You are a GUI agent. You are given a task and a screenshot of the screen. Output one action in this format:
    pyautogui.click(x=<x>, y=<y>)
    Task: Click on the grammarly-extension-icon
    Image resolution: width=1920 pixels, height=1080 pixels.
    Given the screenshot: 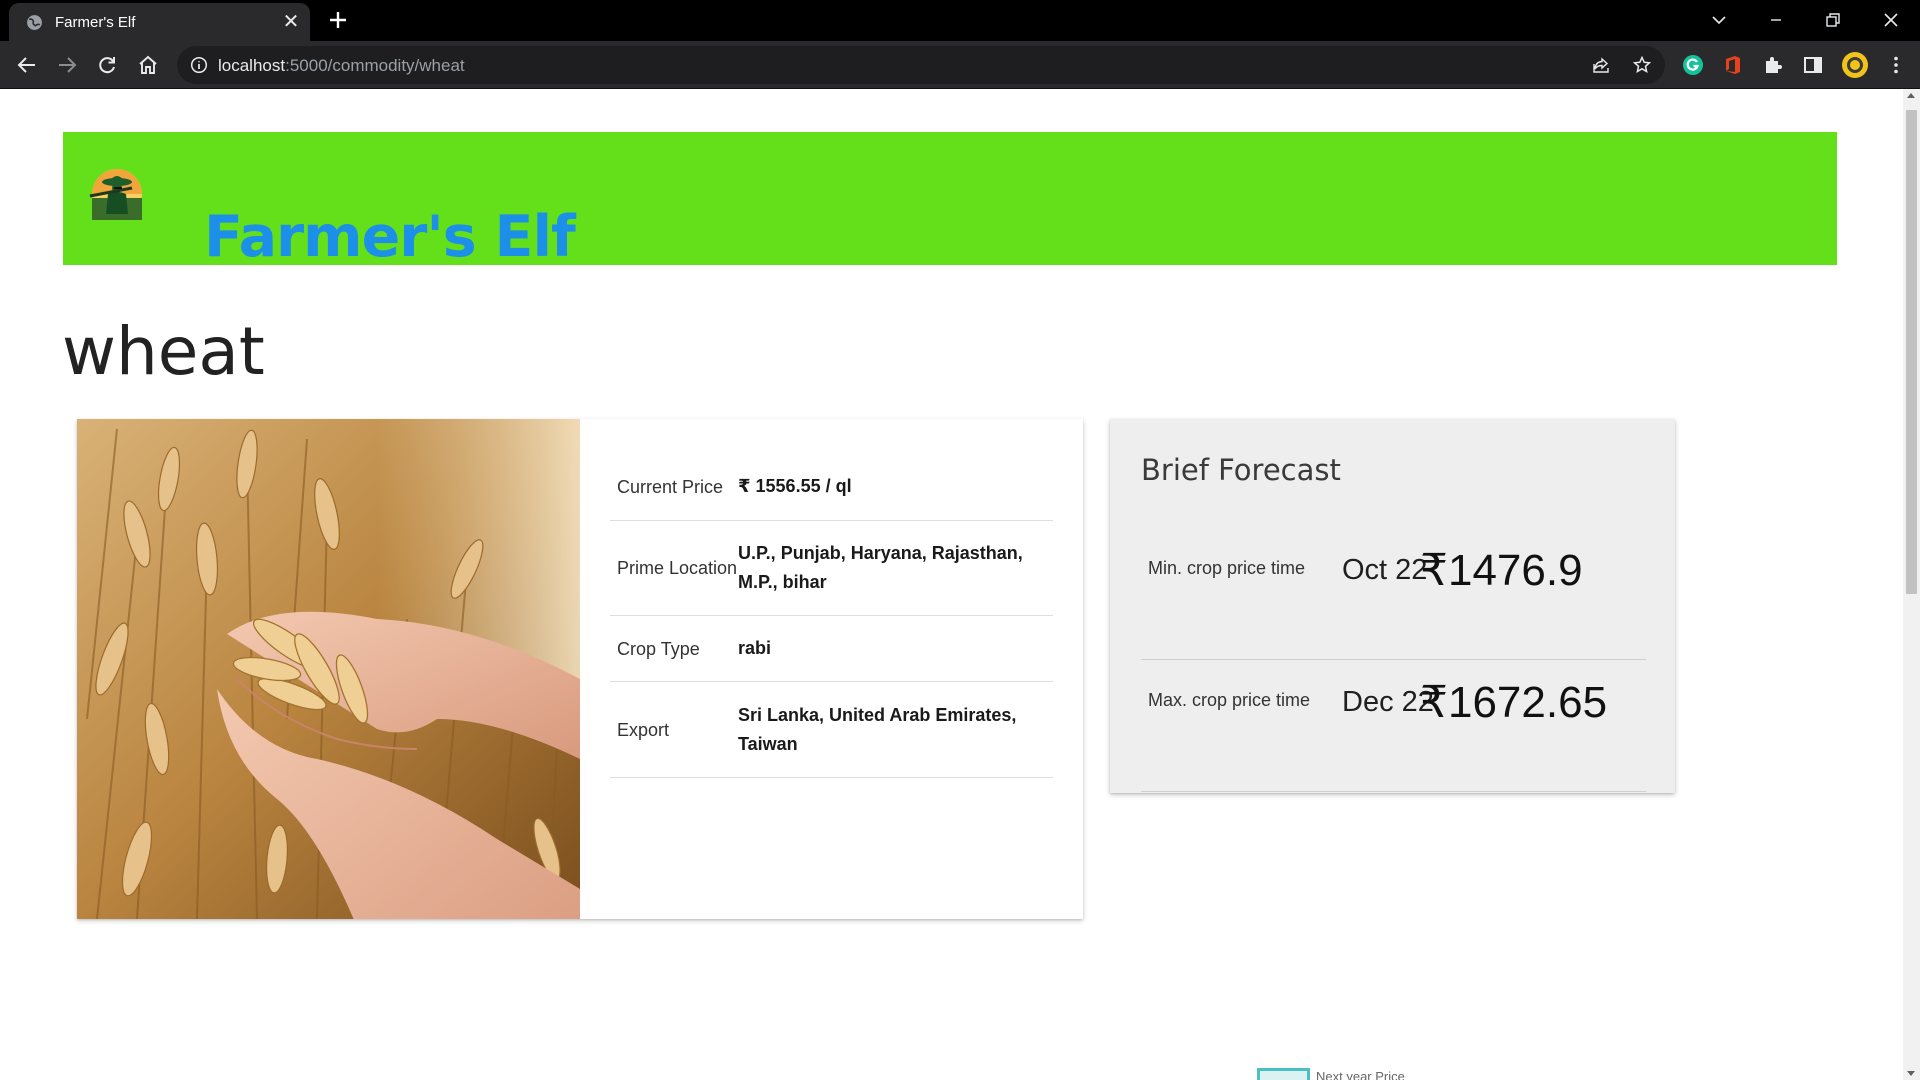 What is the action you would take?
    pyautogui.click(x=1693, y=65)
    